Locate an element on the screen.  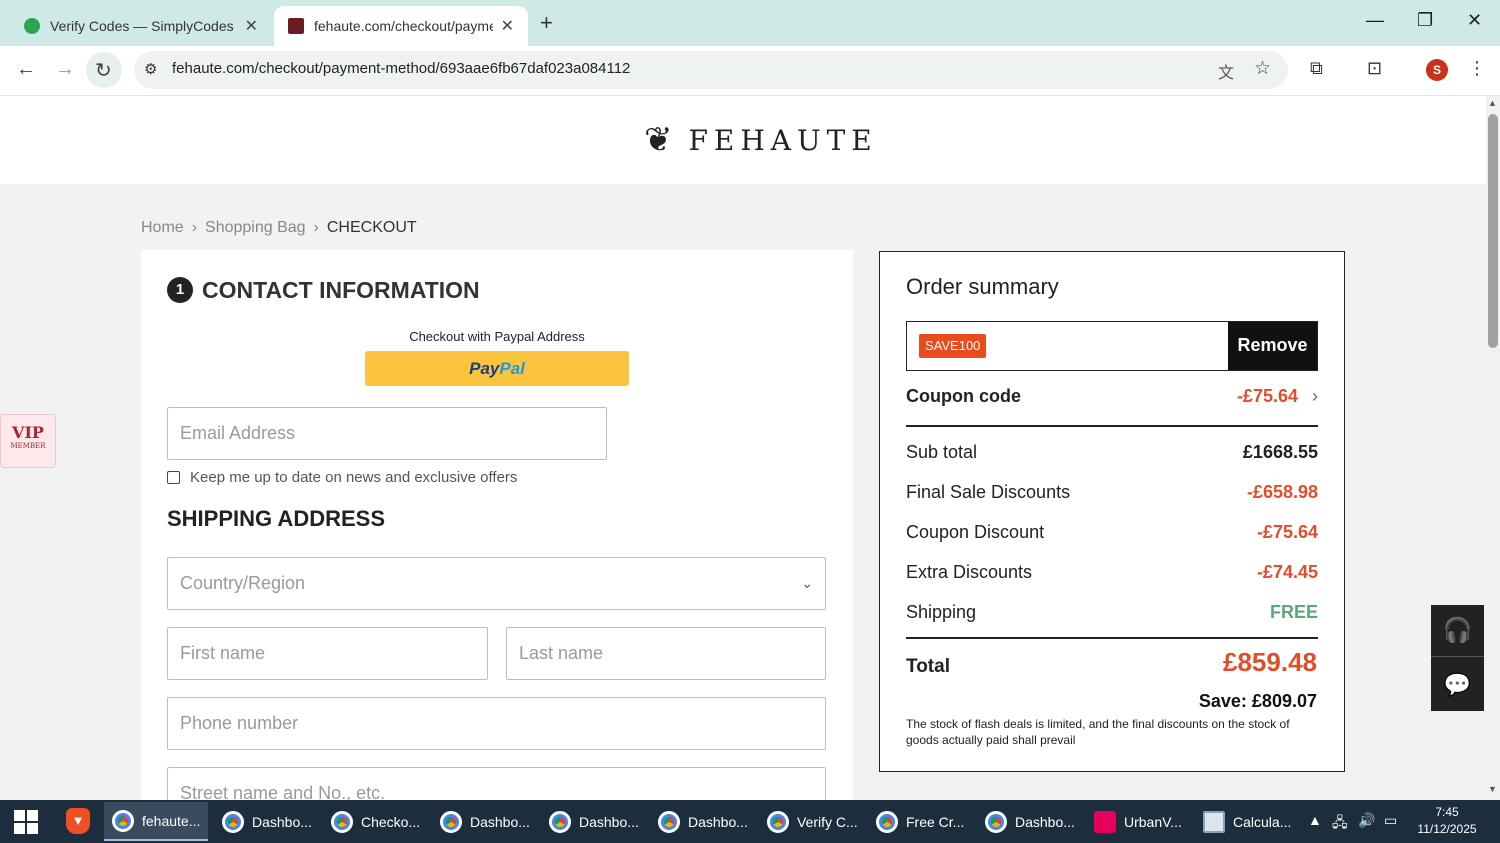
breadcrumb-checkout: CHECKOUT is located at coordinates (371, 227).